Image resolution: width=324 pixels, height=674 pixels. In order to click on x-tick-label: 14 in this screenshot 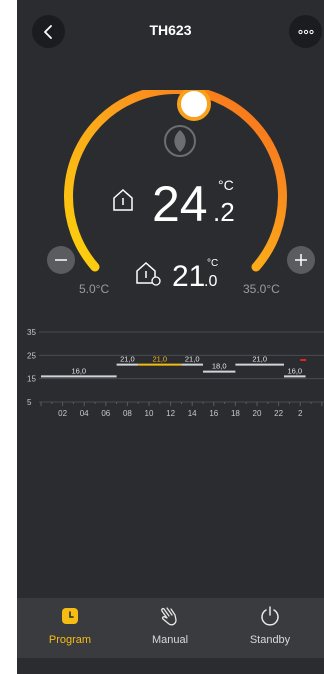, I will do `click(192, 413)`.